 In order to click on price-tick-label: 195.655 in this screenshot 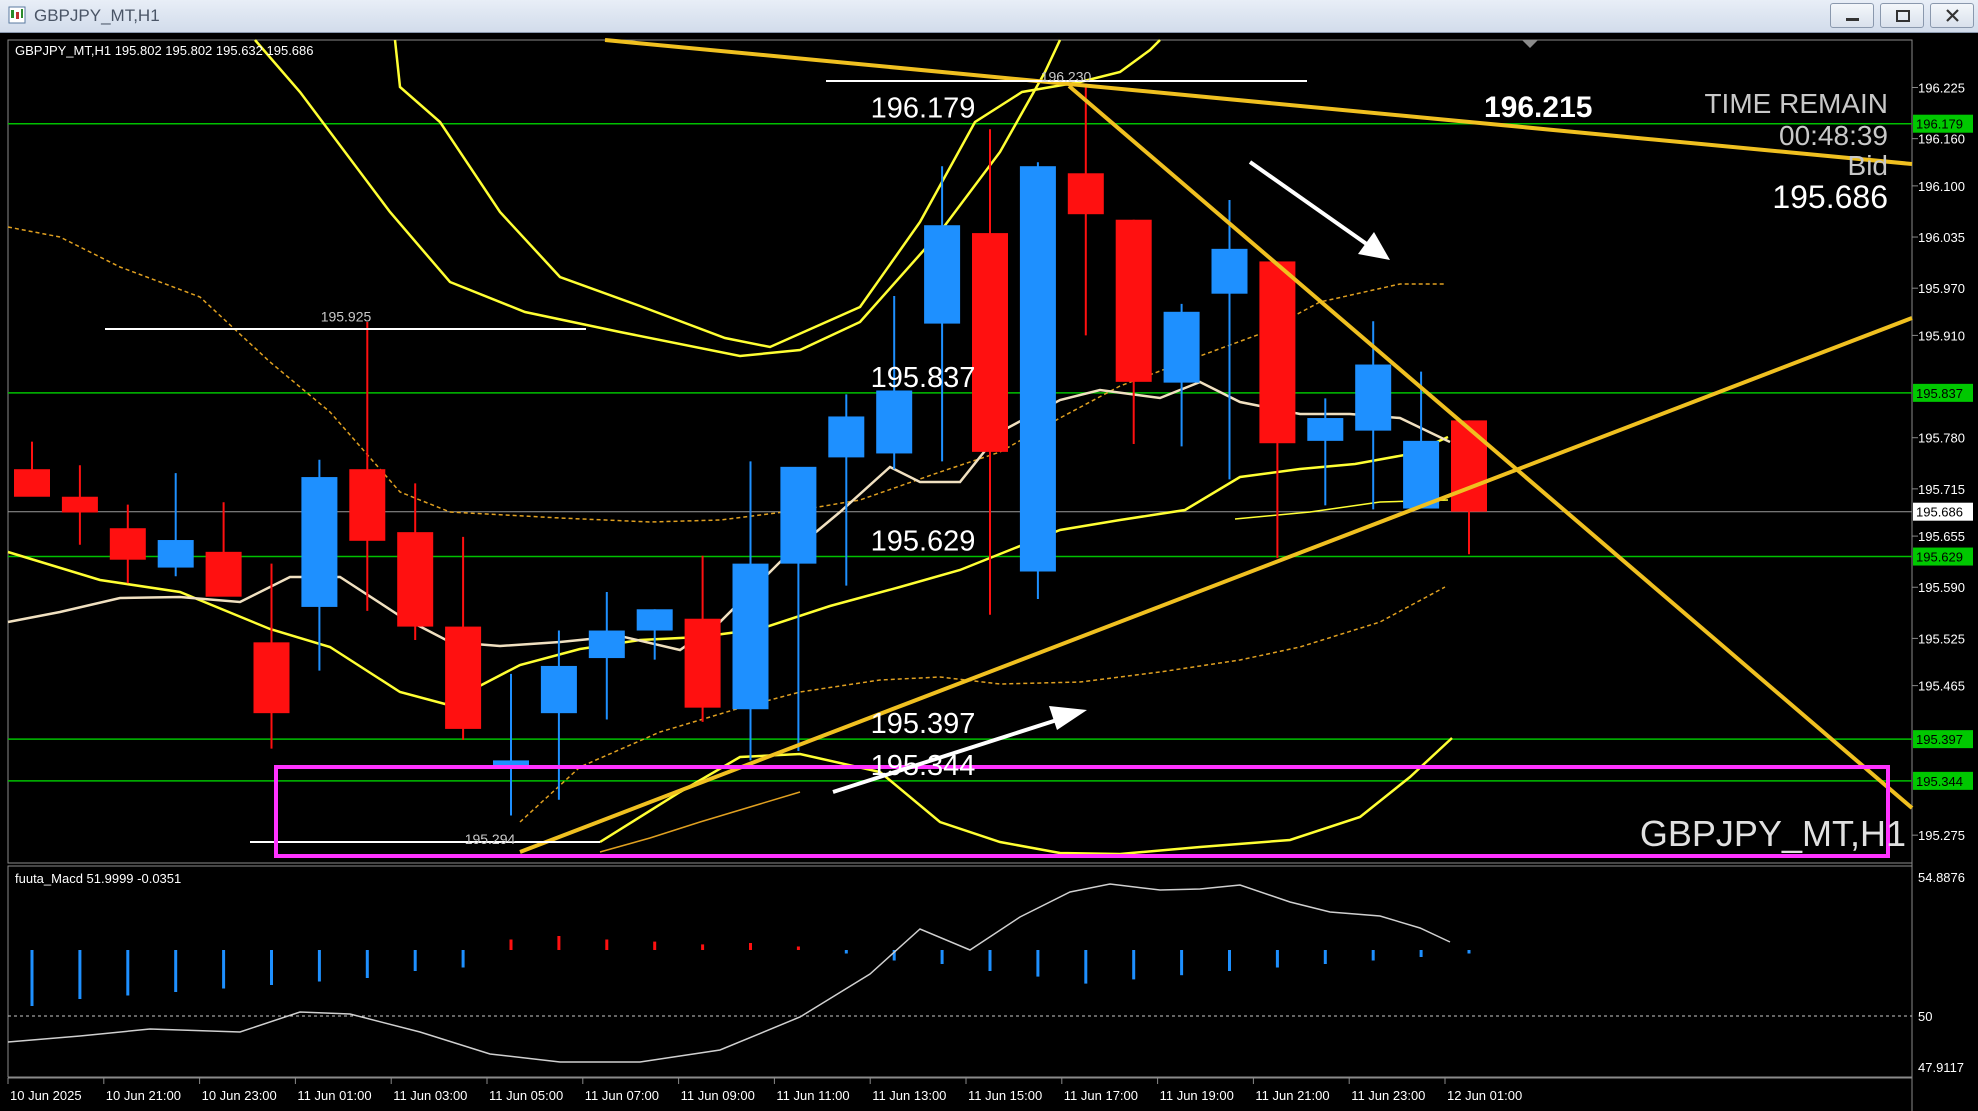, I will do `click(1941, 536)`.